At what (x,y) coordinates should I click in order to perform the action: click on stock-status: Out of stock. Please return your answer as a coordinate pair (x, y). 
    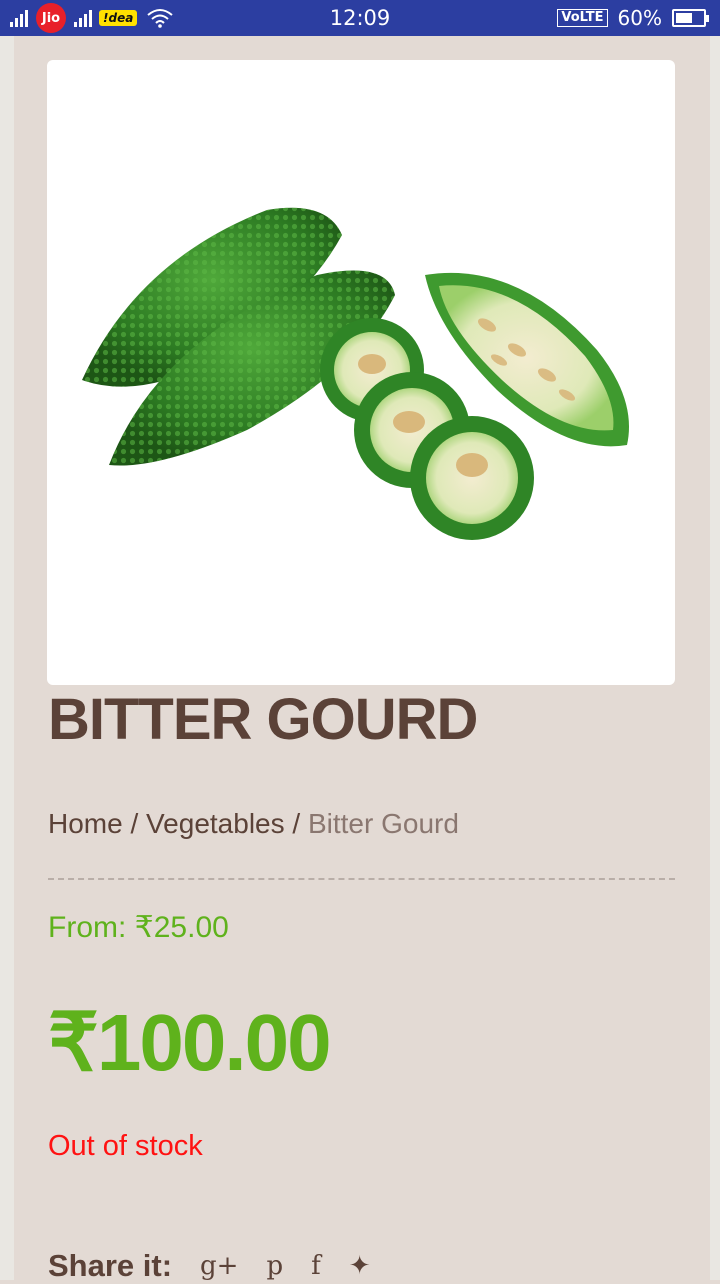
    Looking at the image, I should click on (125, 1146).